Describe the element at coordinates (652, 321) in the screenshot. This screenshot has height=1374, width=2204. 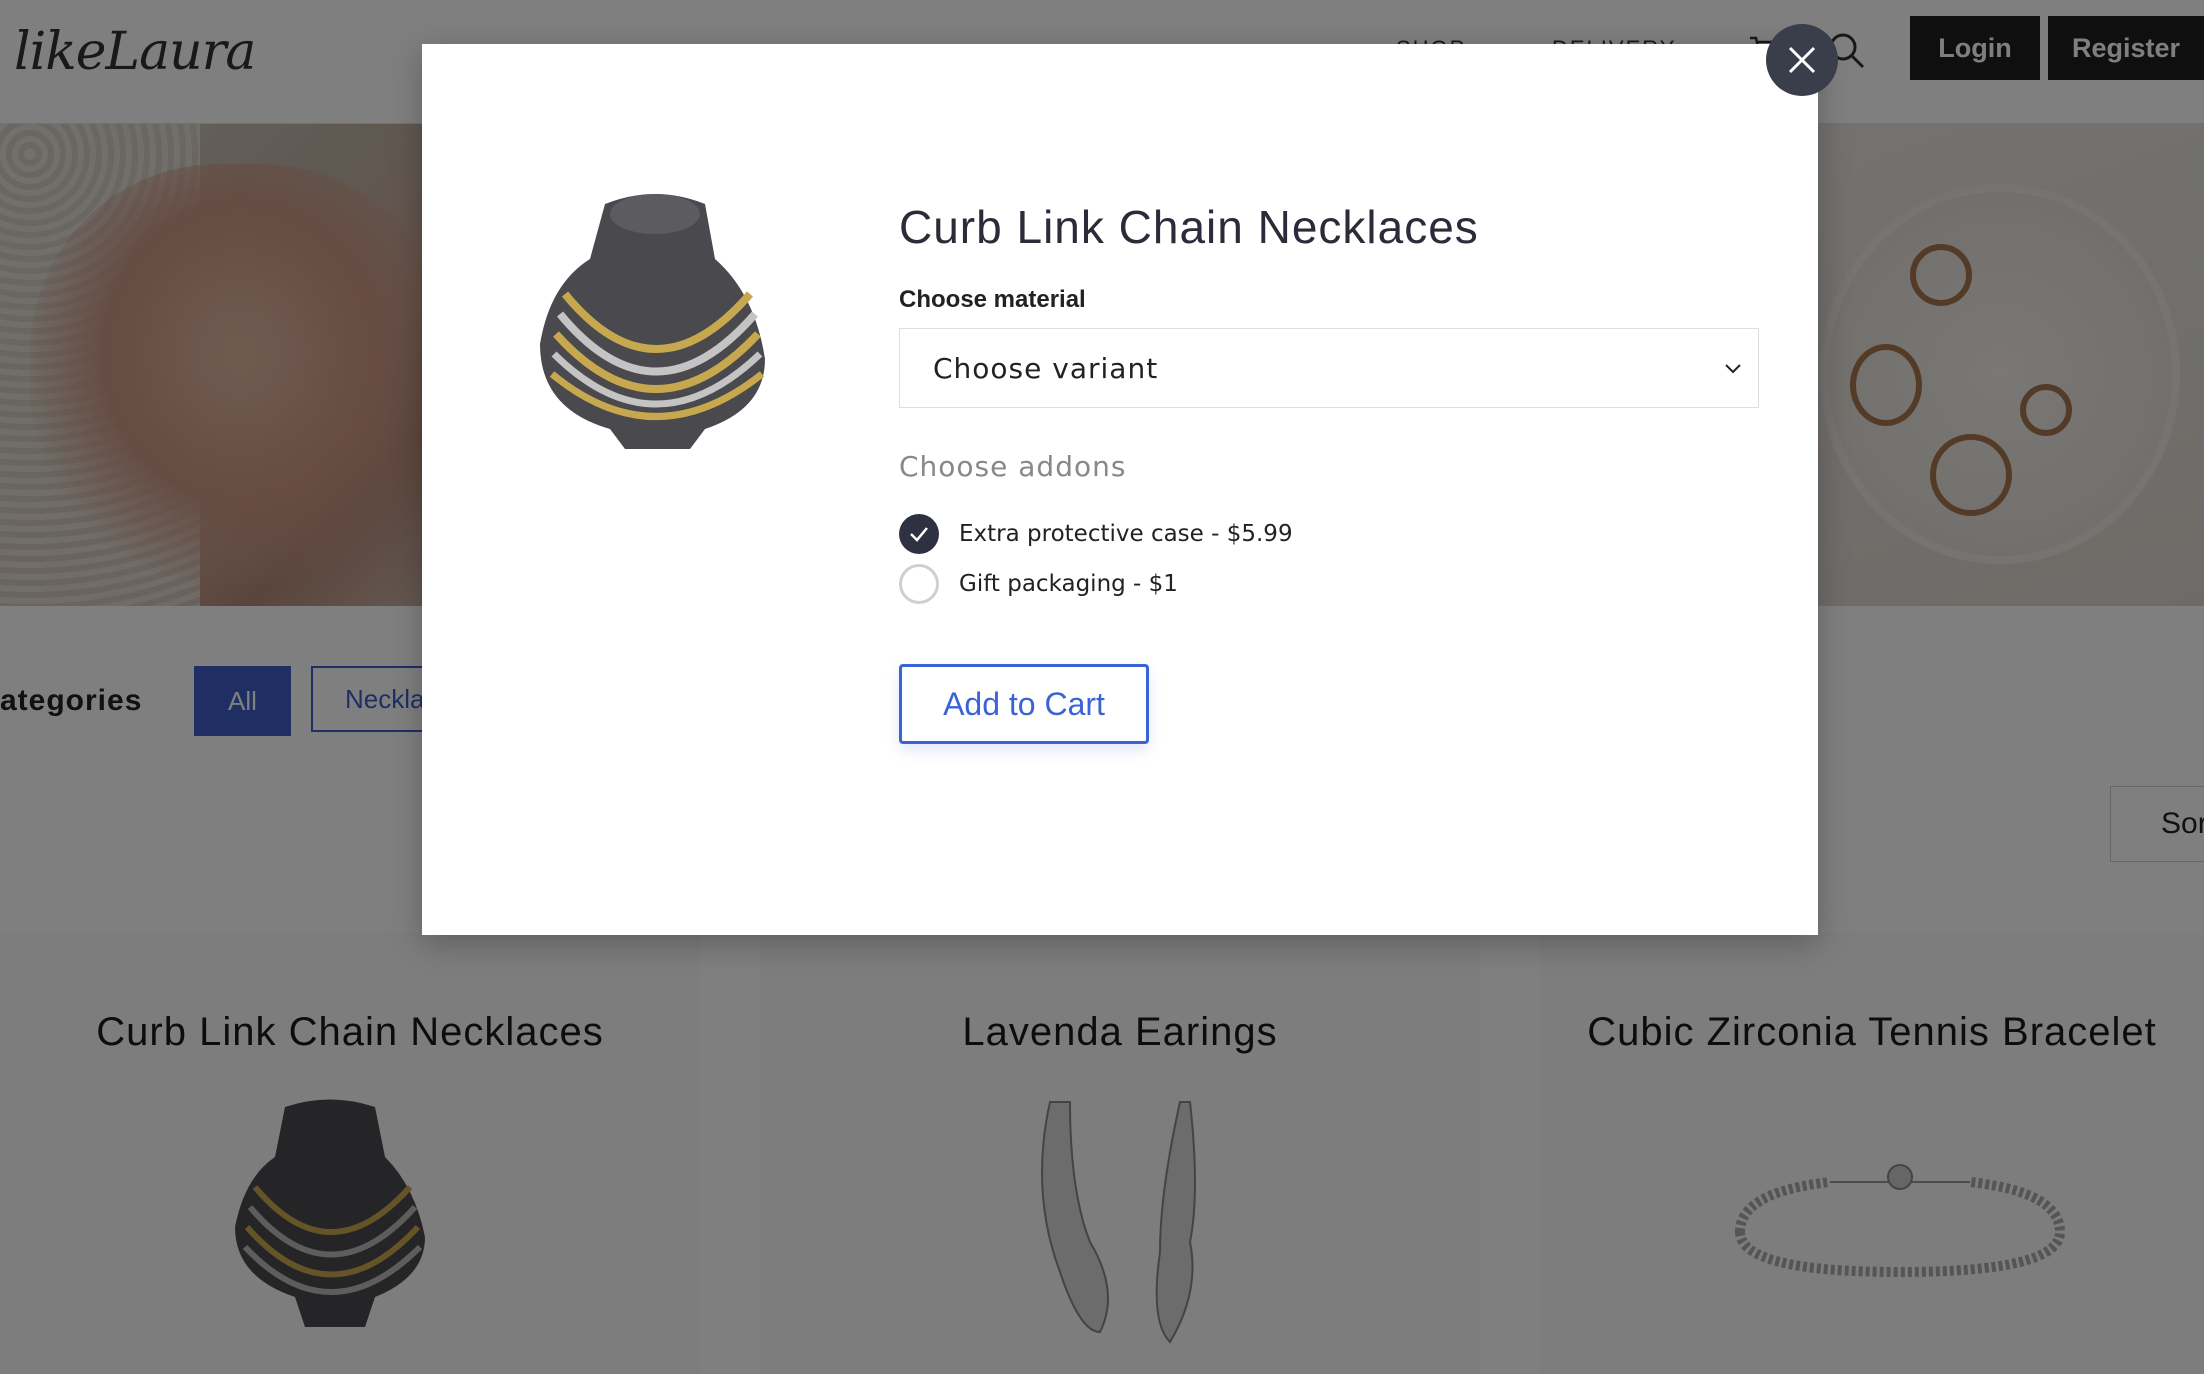
I see `modal-product-image` at that location.